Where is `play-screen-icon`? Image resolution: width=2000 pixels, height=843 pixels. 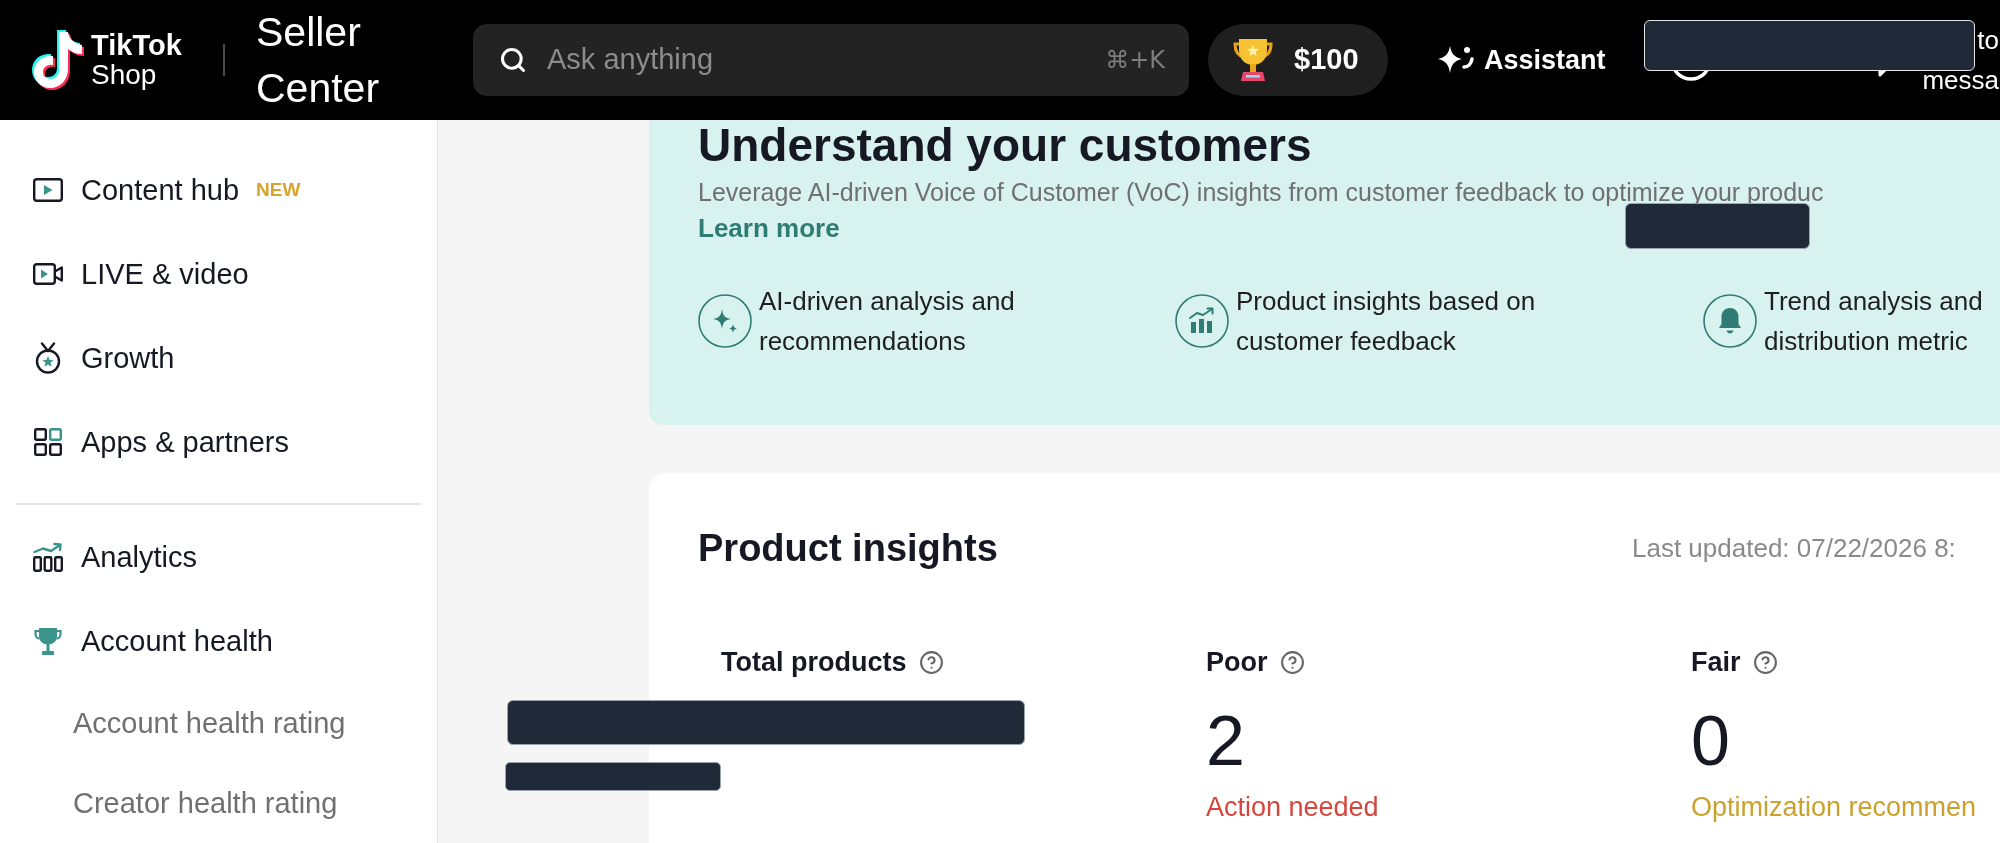 play-screen-icon is located at coordinates (48, 190).